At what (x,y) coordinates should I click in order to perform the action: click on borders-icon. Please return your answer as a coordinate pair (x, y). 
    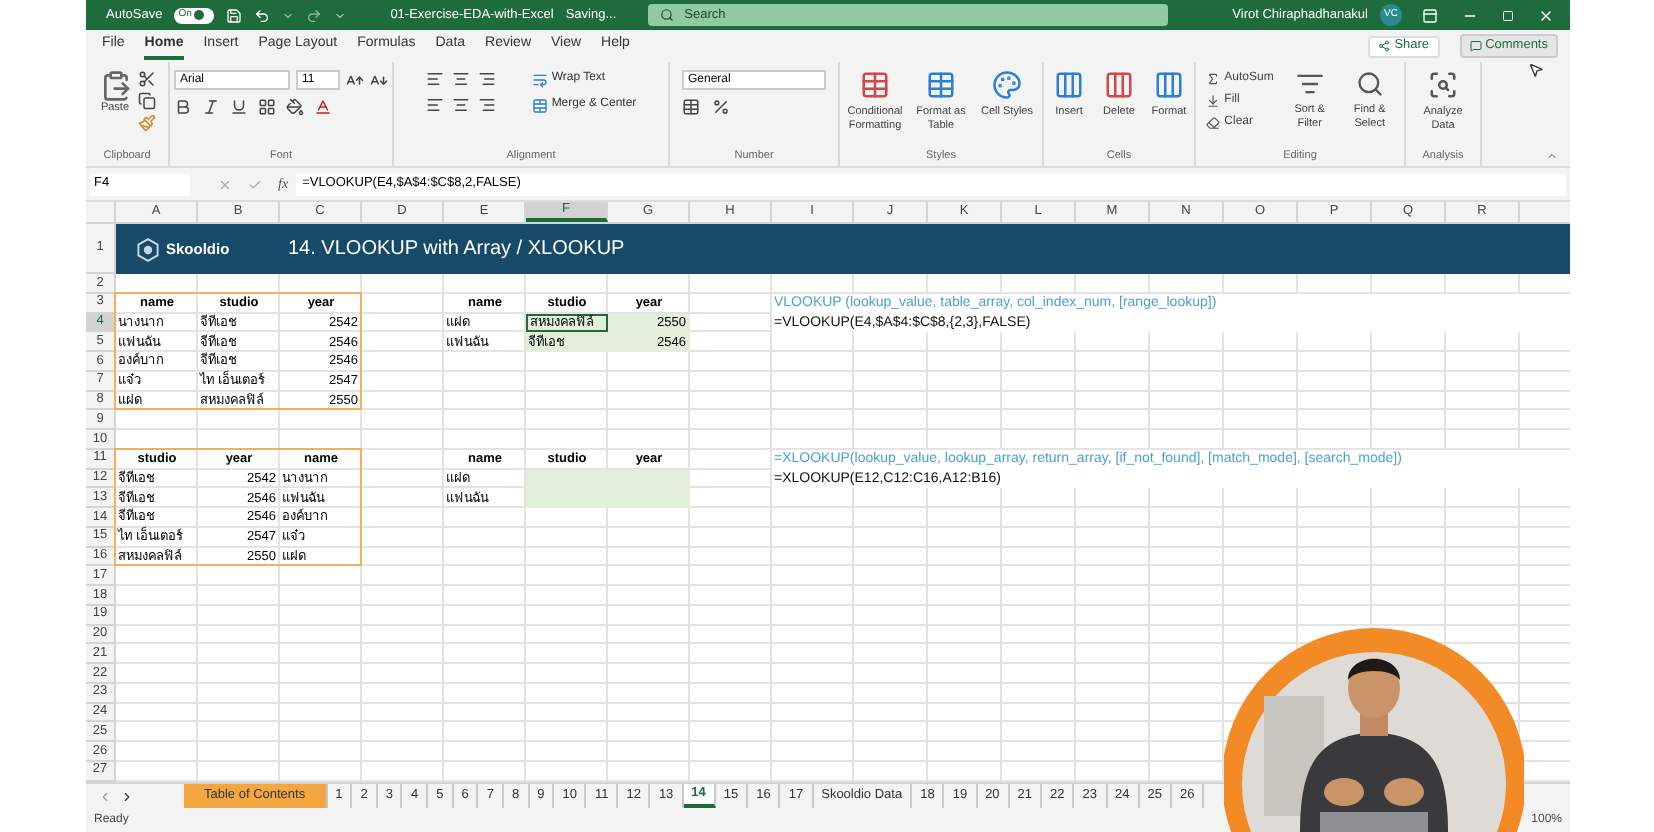
    Looking at the image, I should click on (267, 107).